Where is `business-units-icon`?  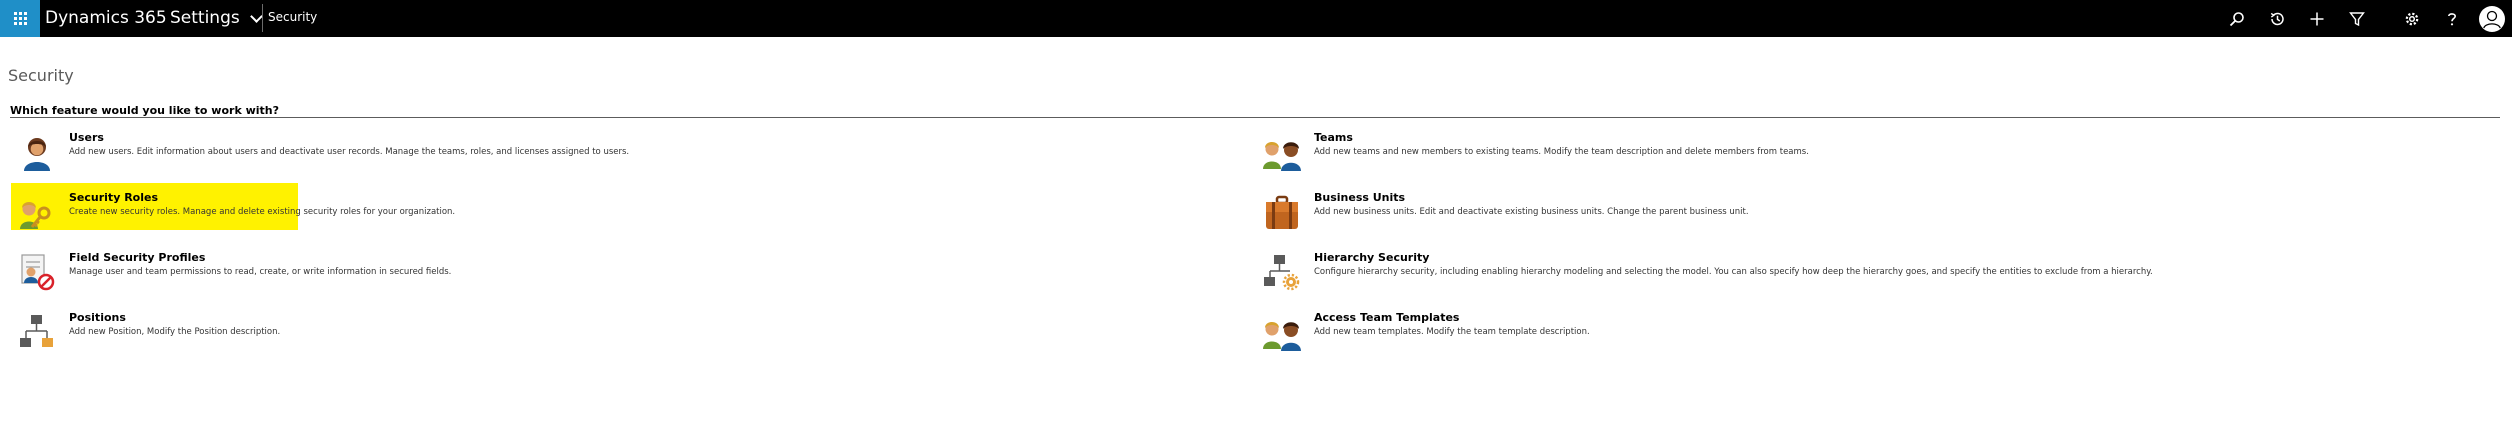
business-units-icon is located at coordinates (1282, 212).